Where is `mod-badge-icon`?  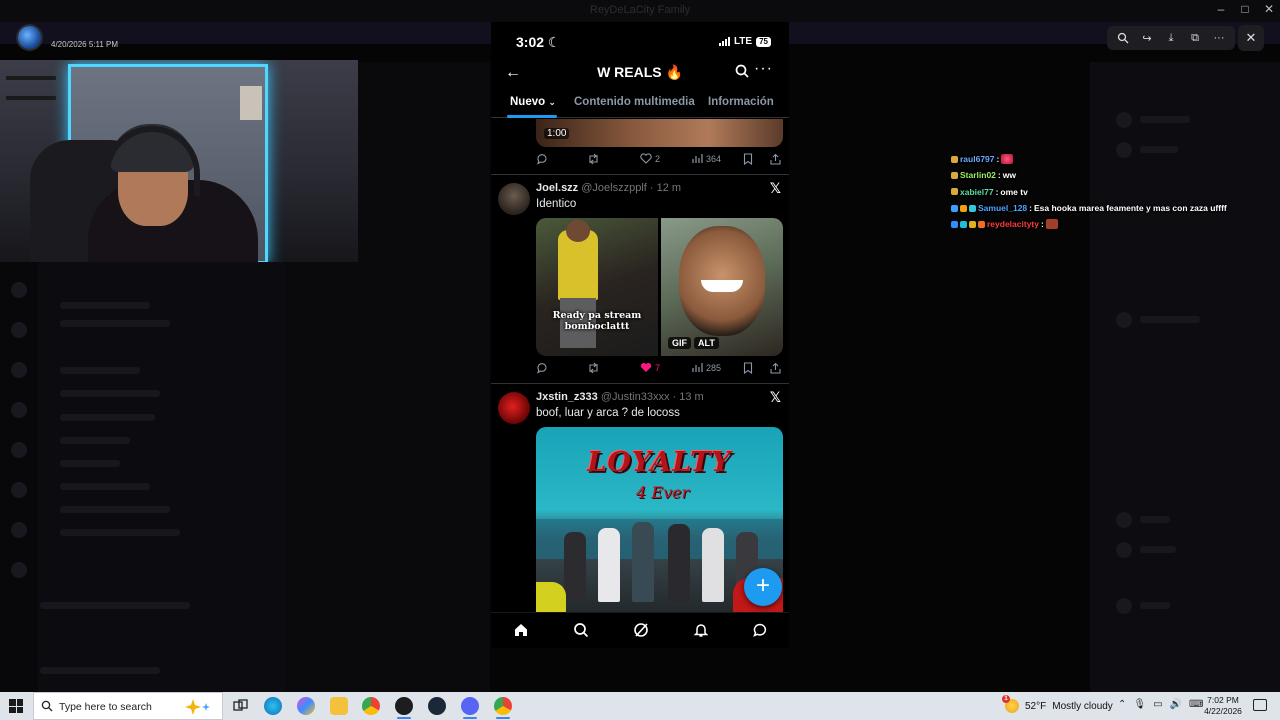
mod-badge-icon is located at coordinates (963, 224).